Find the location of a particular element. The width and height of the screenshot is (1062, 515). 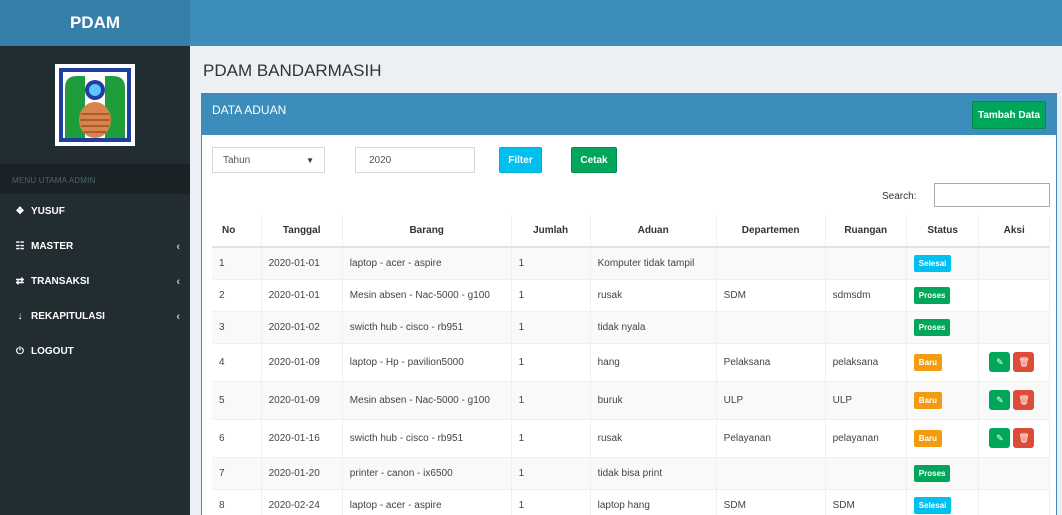

column-header-status: Status is located at coordinates (943, 231).